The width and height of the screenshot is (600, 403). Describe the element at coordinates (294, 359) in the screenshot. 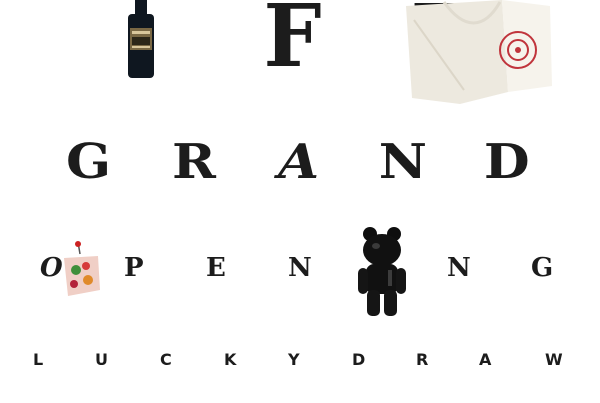

I see `lucky-letter-y: Y` at that location.